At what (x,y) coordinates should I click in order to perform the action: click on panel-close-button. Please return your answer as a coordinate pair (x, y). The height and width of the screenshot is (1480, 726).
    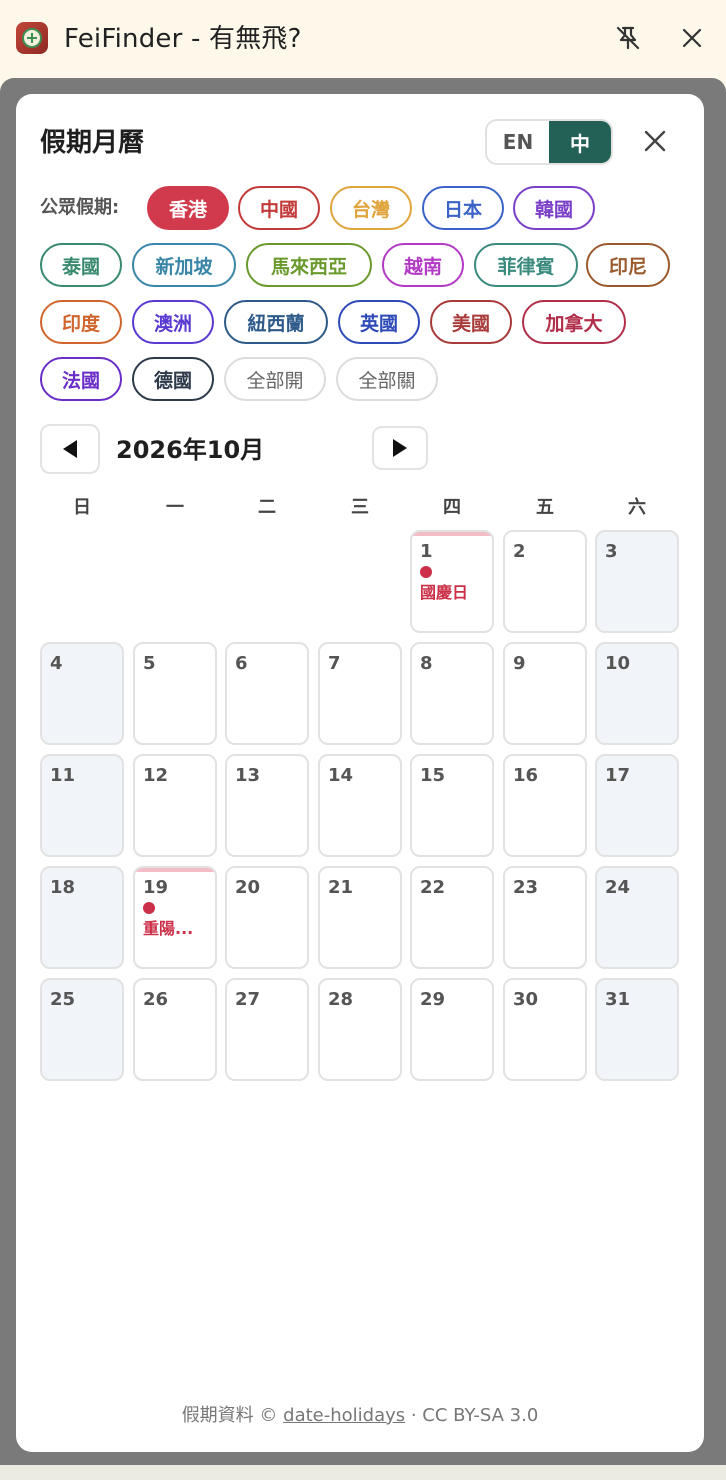
    Looking at the image, I should click on (655, 141).